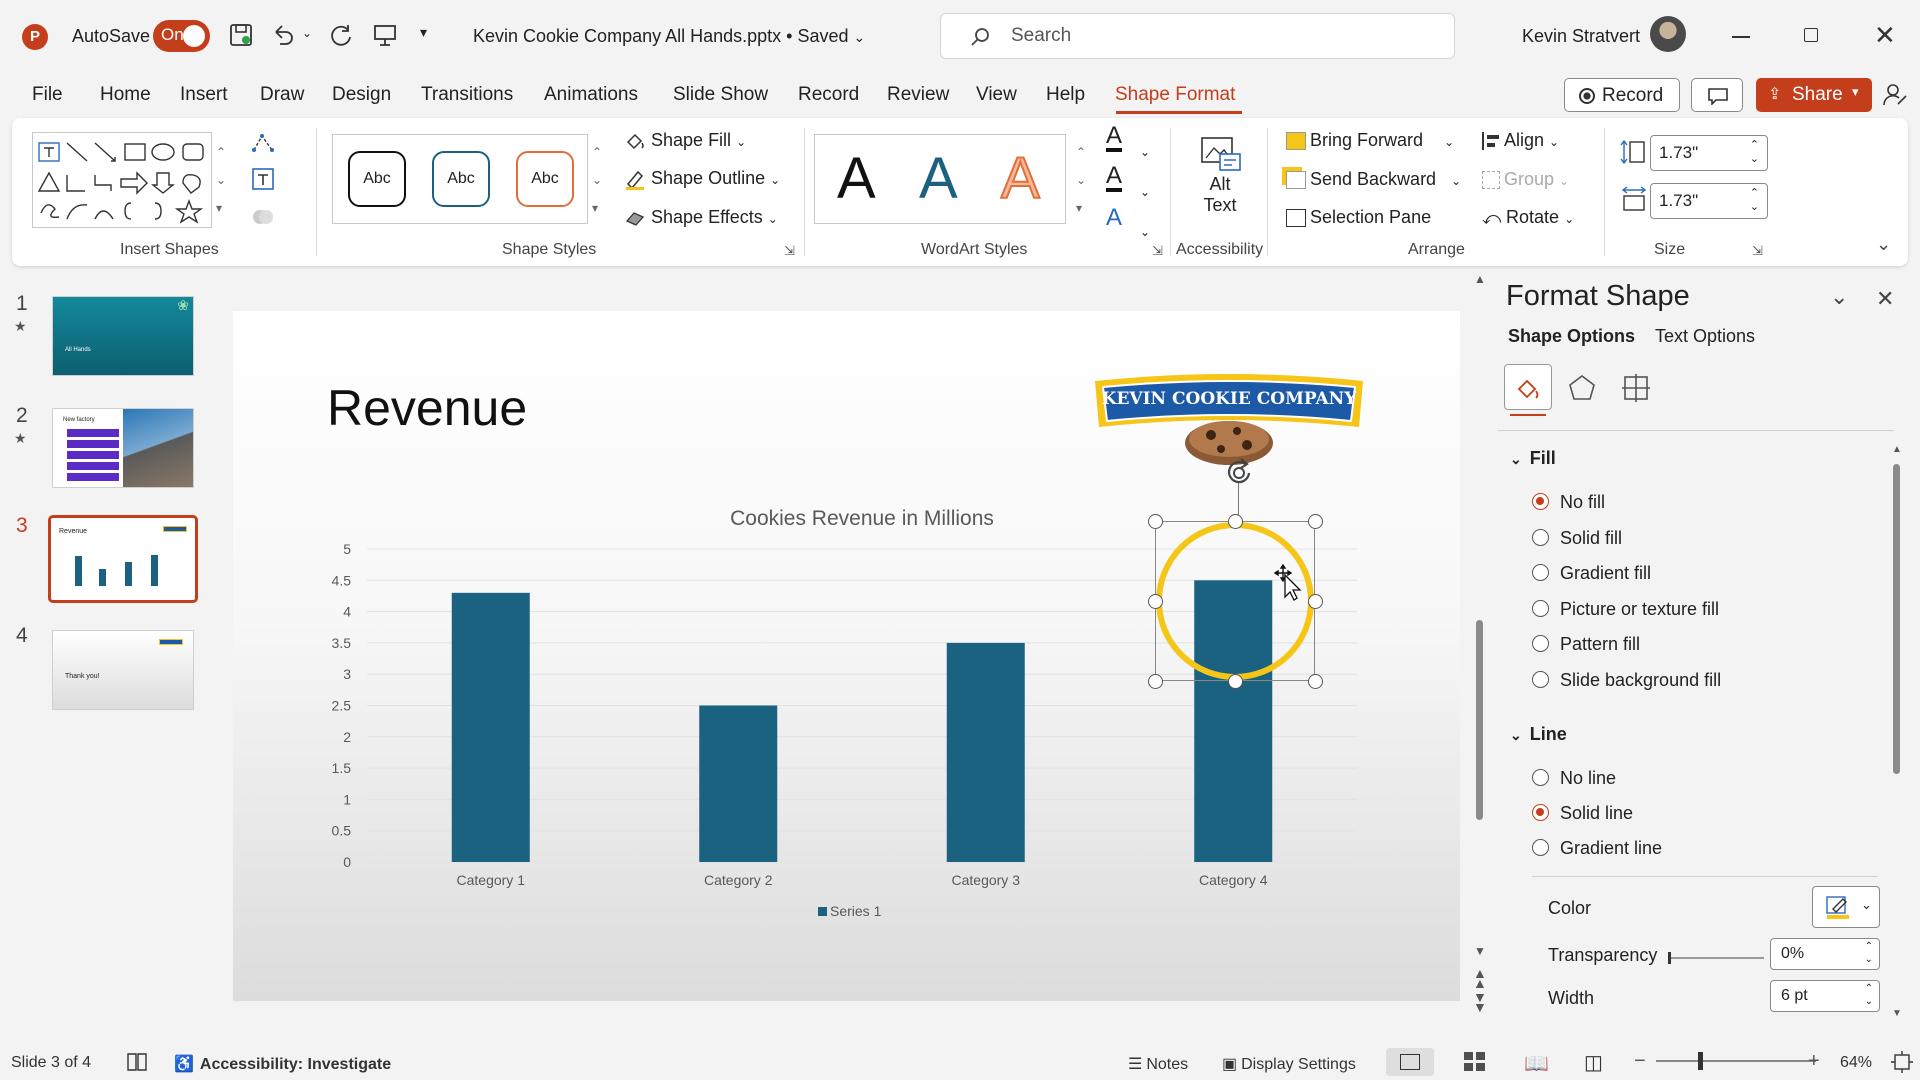  Describe the element at coordinates (1897, 1013) in the screenshot. I see `scroll-down-icon: ▼` at that location.